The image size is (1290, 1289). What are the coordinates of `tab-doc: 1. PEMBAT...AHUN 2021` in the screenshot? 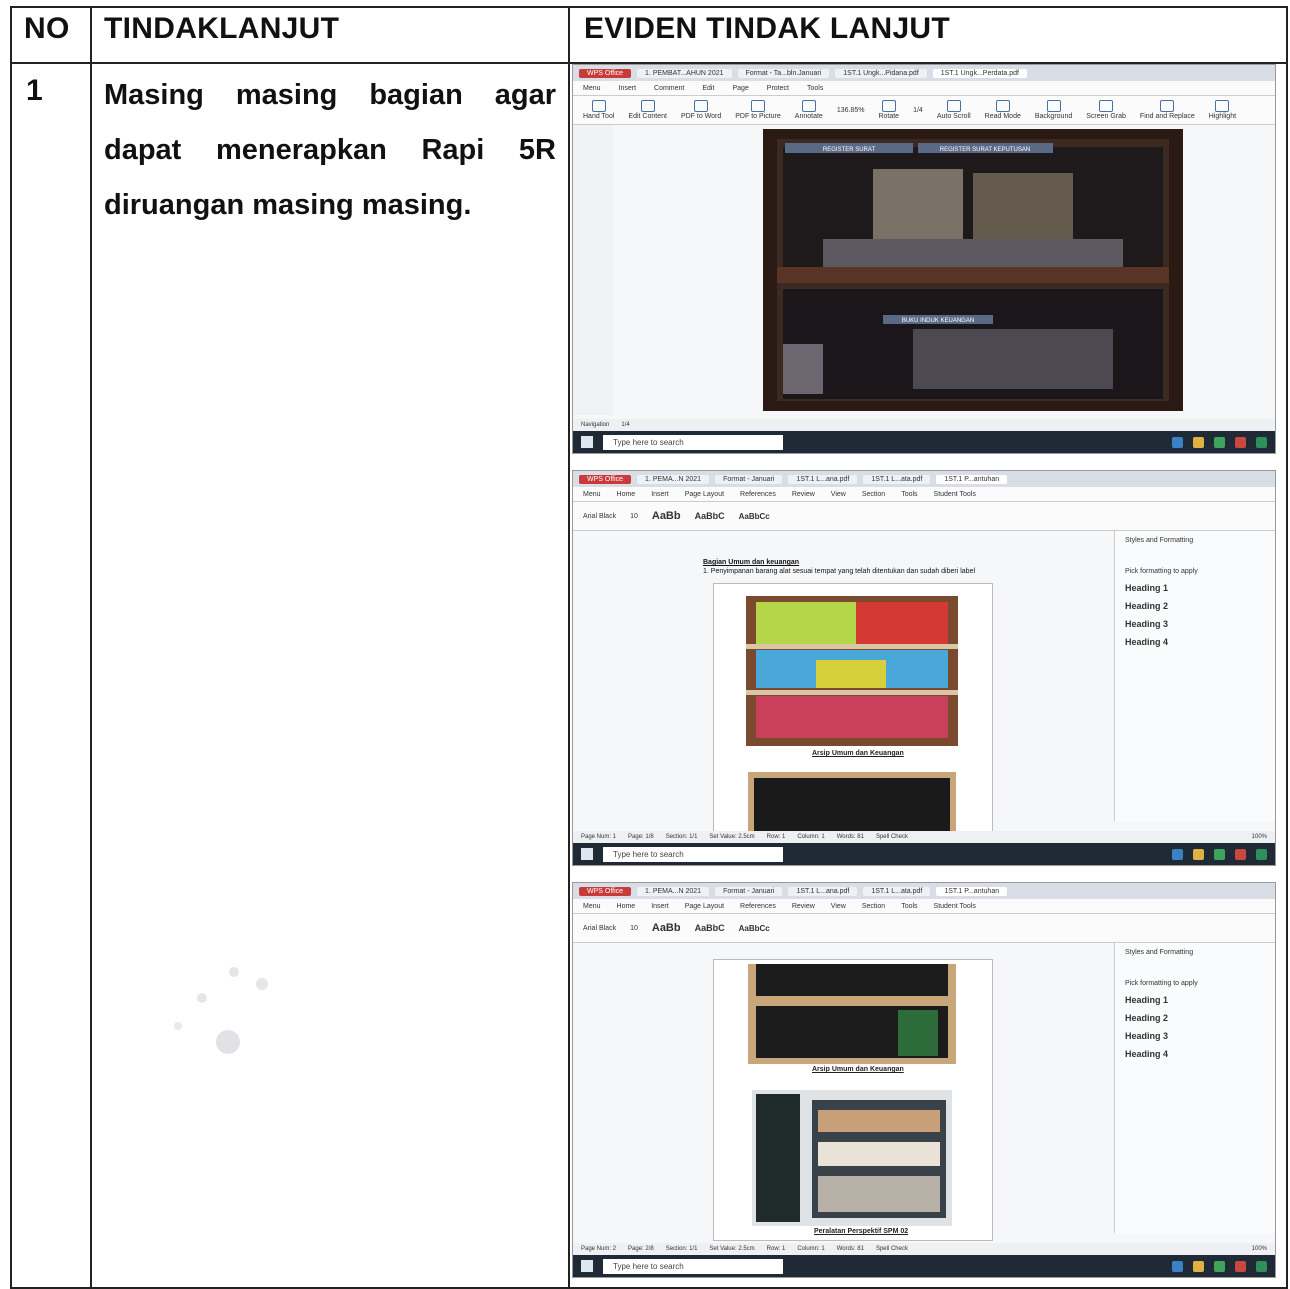 It's located at (684, 73).